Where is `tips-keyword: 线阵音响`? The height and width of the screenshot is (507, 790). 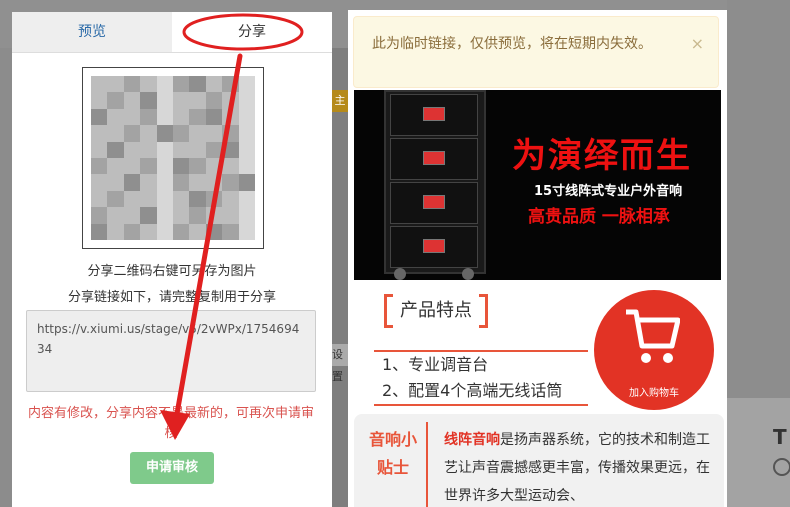 tips-keyword: 线阵音响 is located at coordinates (472, 440).